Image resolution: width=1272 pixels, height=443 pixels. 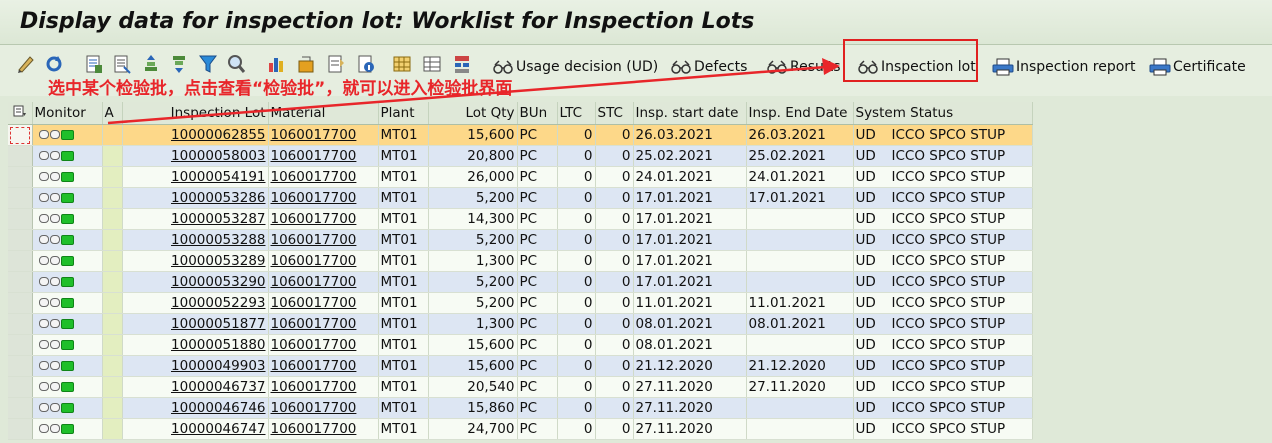 What do you see at coordinates (218, 219) in the screenshot?
I see `inspection-lot-link-text: 10000053287` at bounding box center [218, 219].